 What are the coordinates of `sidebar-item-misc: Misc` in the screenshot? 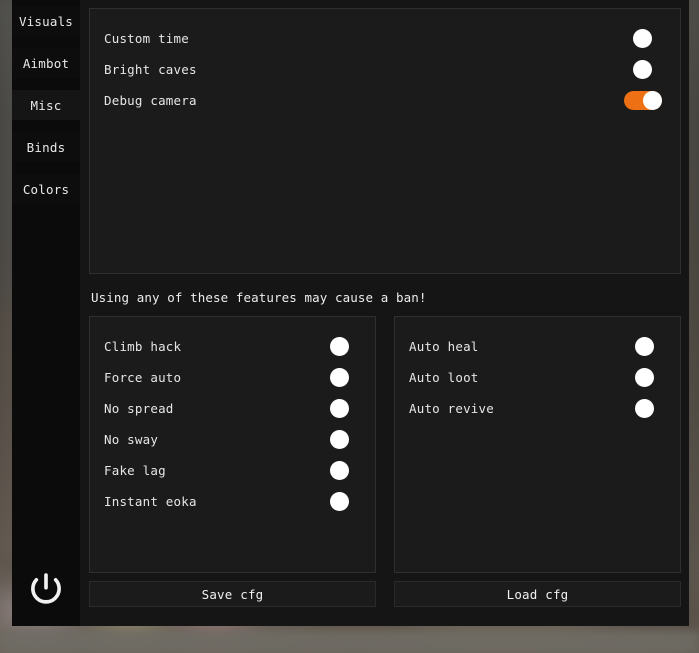 It's located at (46, 105).